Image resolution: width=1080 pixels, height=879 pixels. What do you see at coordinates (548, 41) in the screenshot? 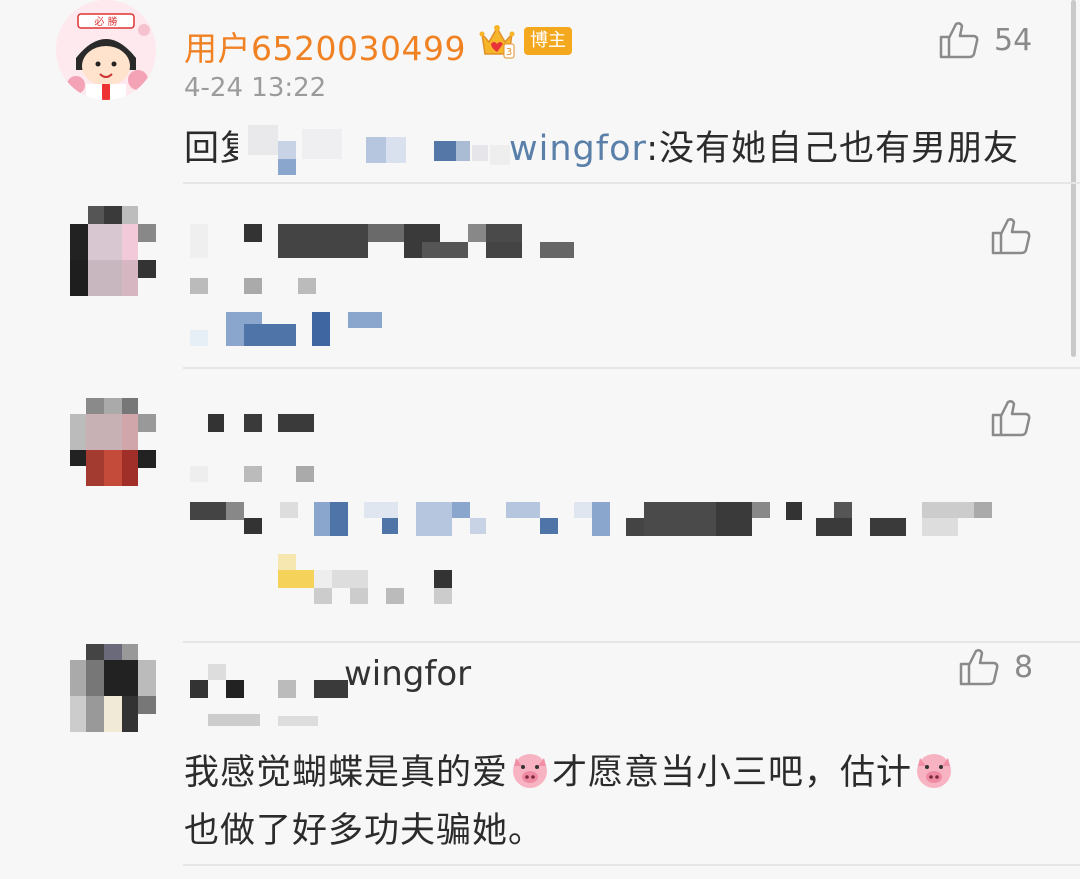
I see `blogger-badge: 博主` at bounding box center [548, 41].